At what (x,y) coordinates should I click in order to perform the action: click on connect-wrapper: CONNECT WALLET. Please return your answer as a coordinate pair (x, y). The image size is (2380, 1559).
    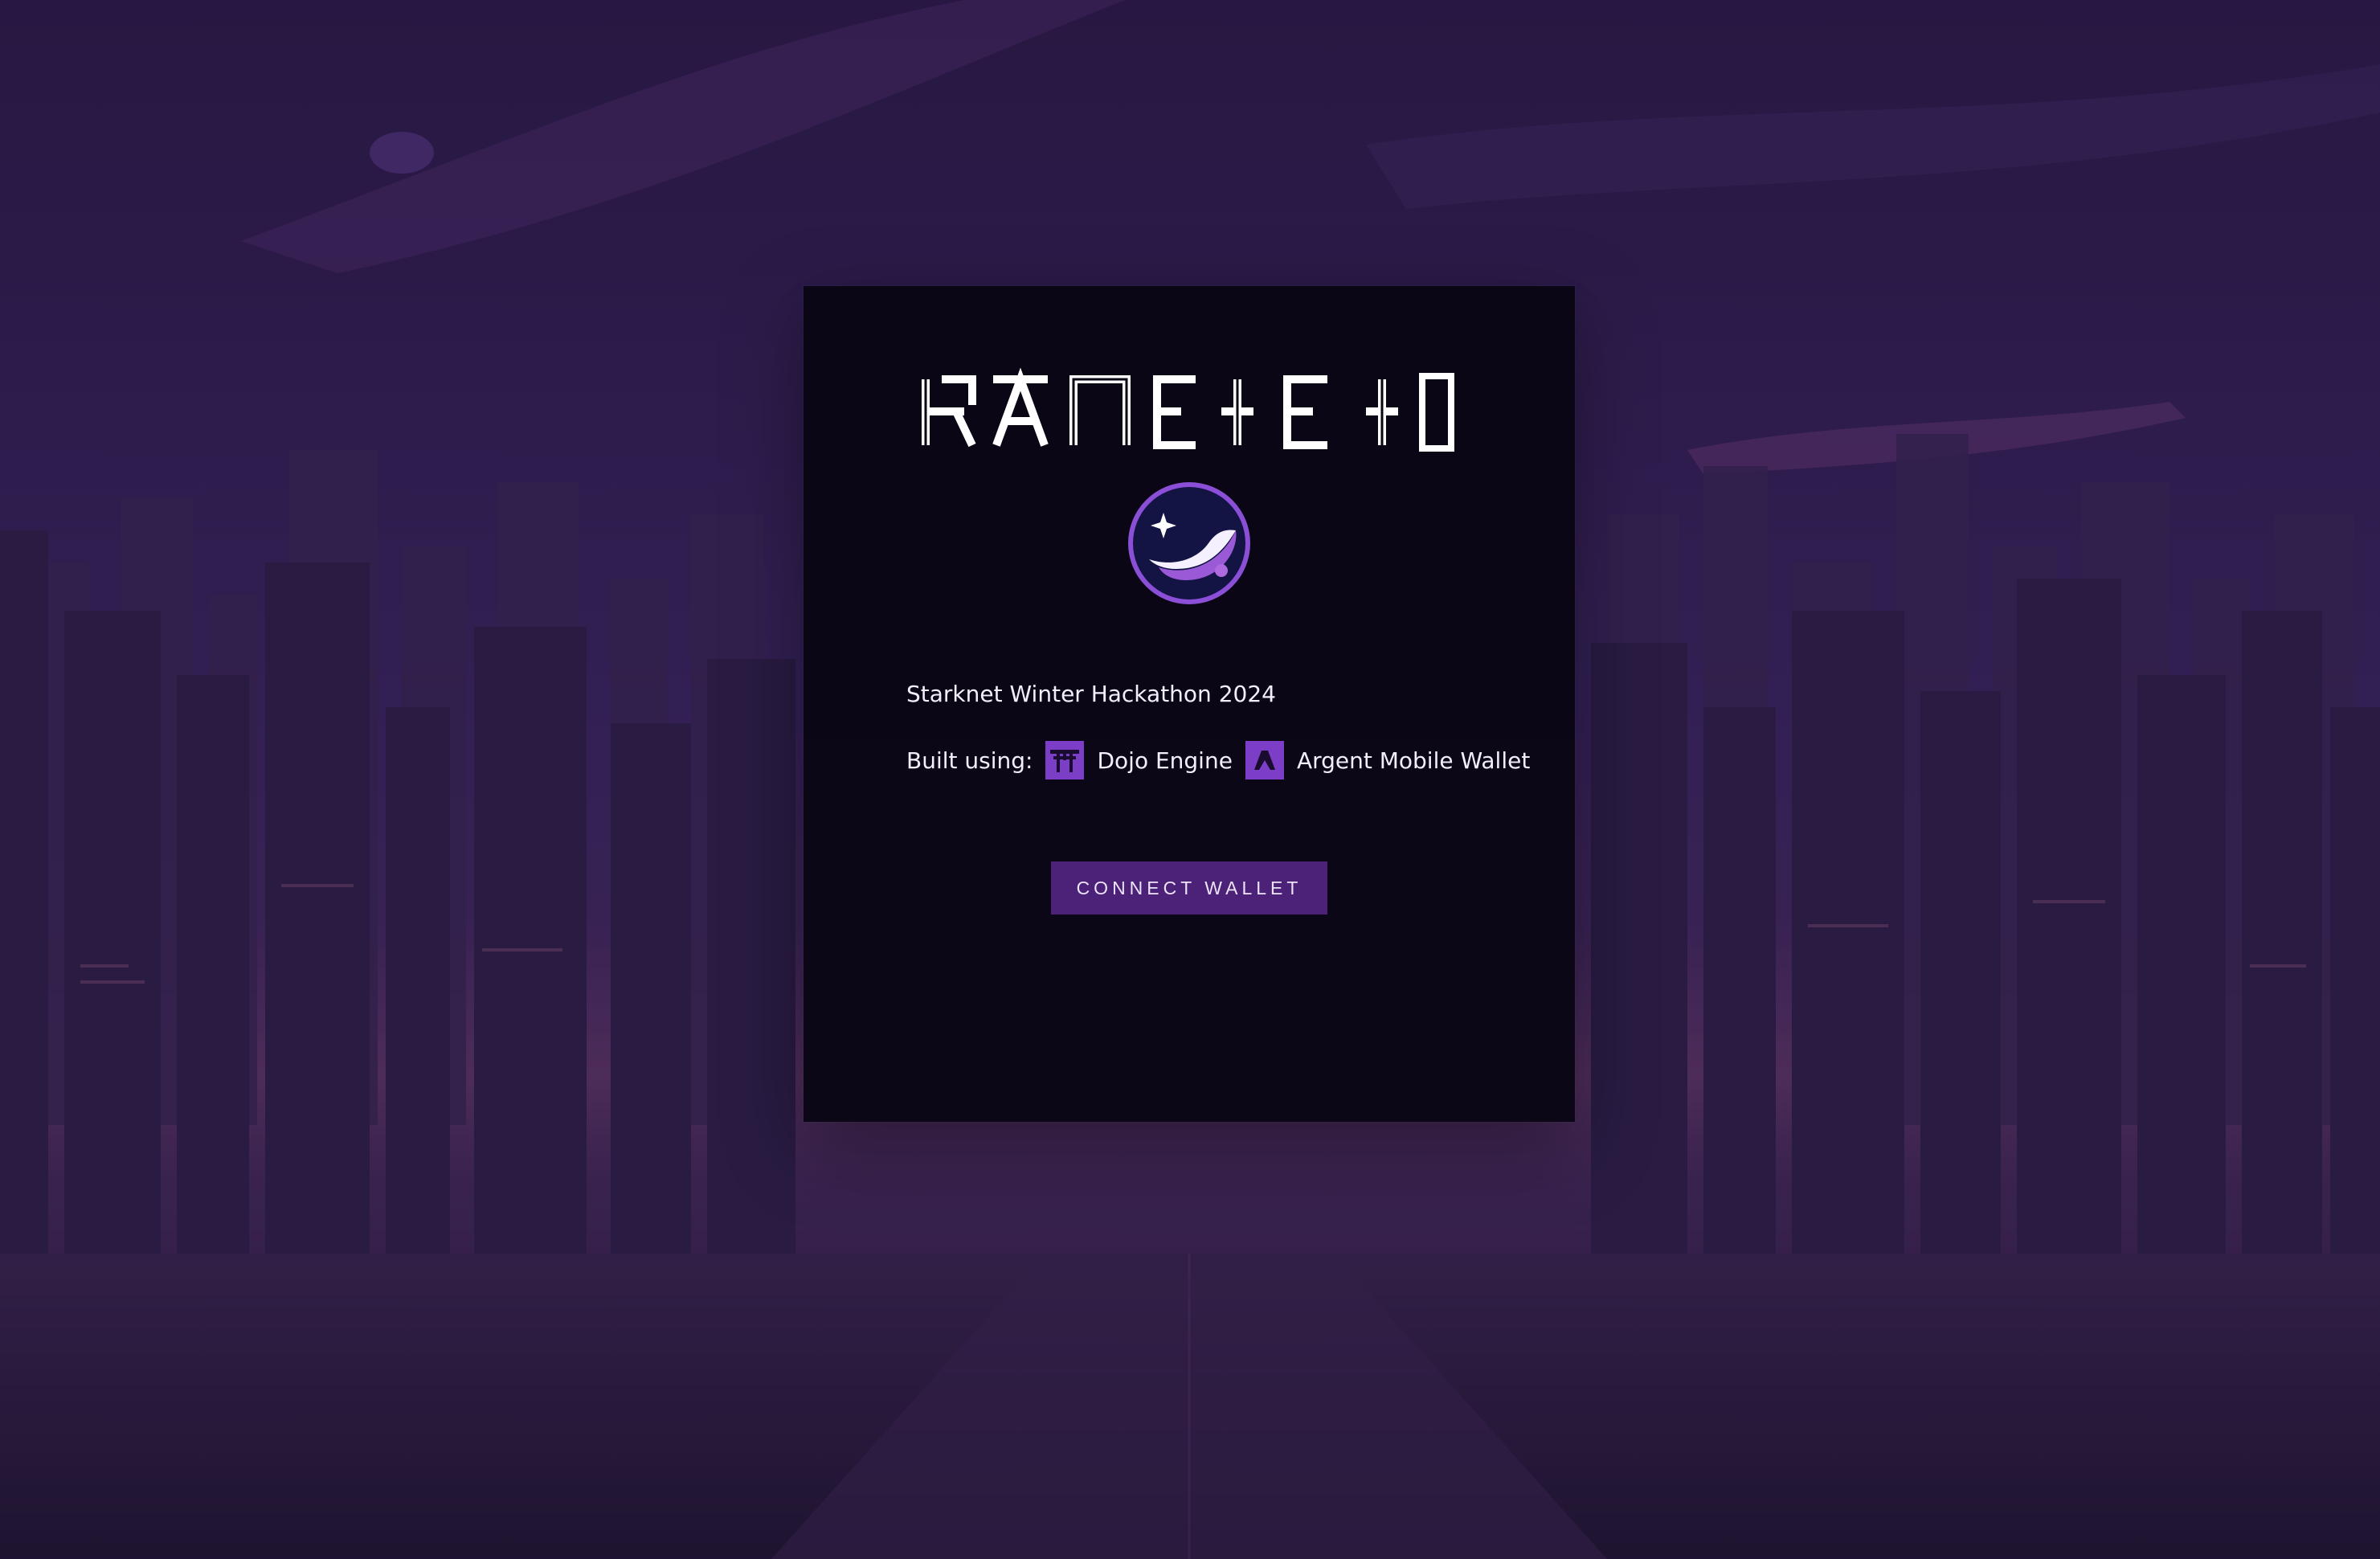
    Looking at the image, I should click on (1189, 888).